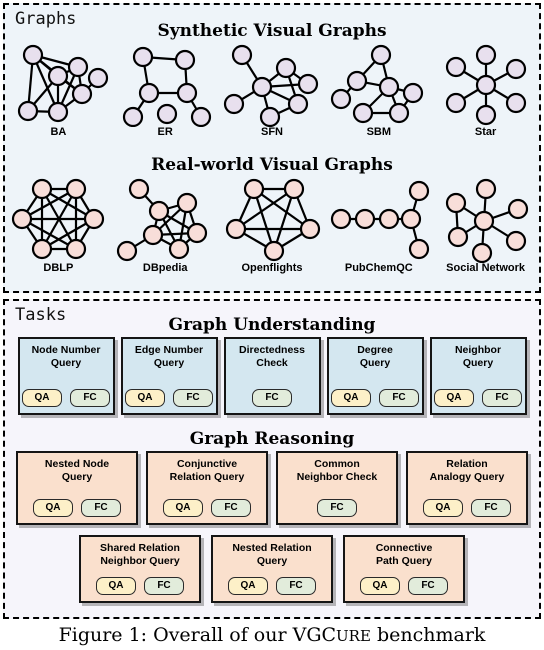 The height and width of the screenshot is (650, 544). What do you see at coordinates (378, 268) in the screenshot?
I see `graph-label-pubchemqc: PubChemQC` at bounding box center [378, 268].